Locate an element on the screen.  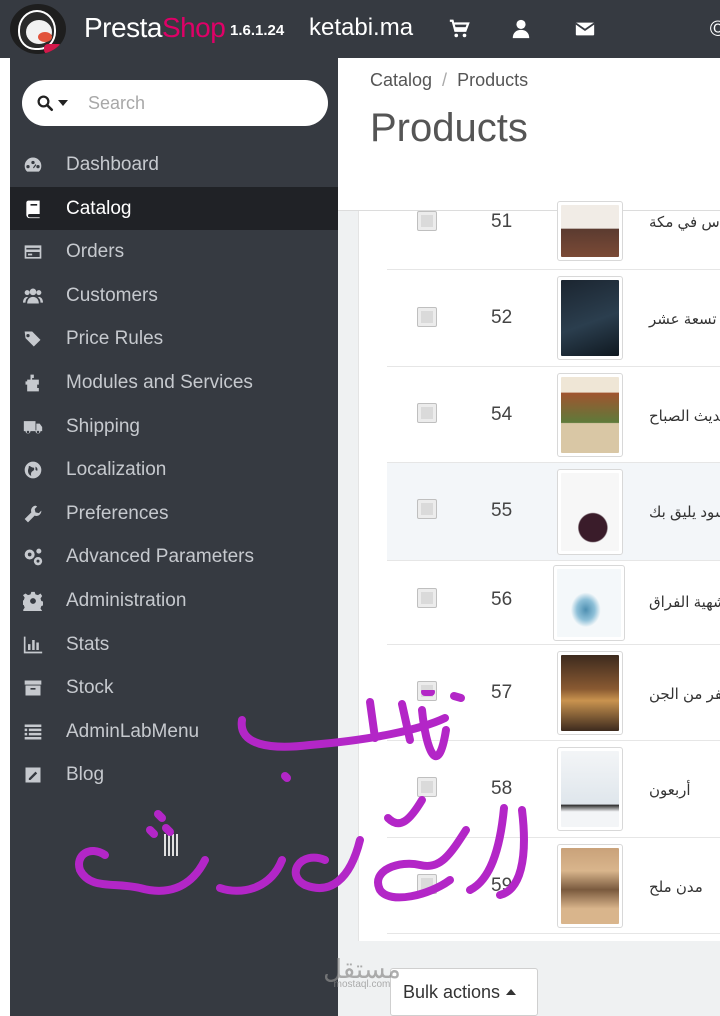
credit-card-icon is located at coordinates (33, 252).